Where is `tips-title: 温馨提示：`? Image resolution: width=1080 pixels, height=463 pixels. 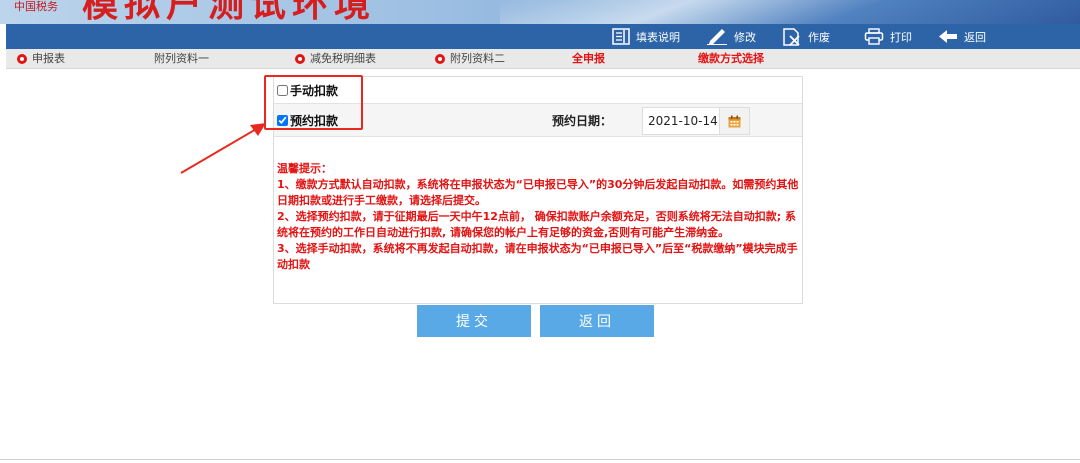 tips-title: 温馨提示： is located at coordinates (304, 168).